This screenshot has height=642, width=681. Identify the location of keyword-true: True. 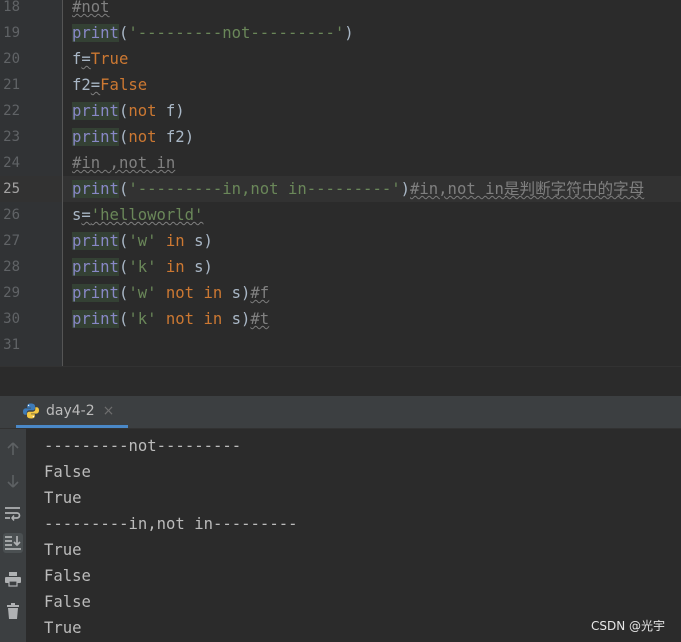
(109, 59).